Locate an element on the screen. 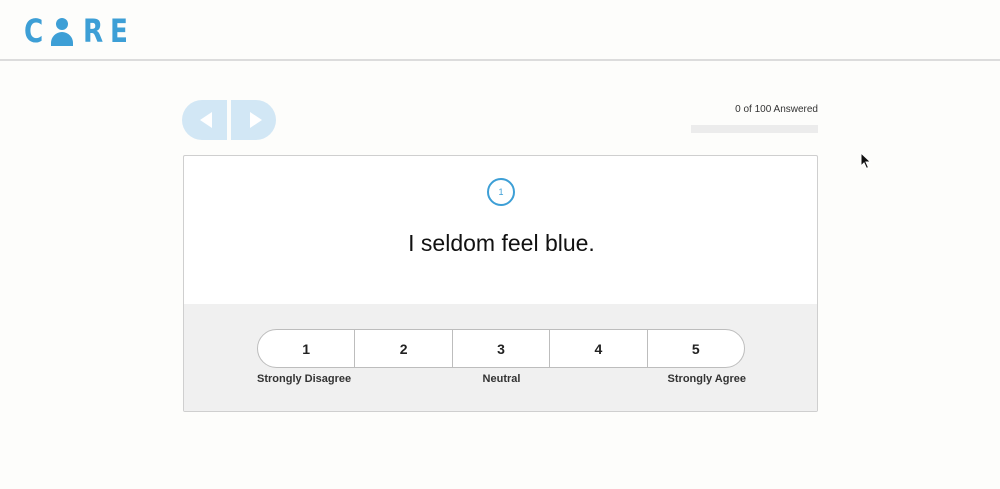 This screenshot has width=1000, height=489. triangle-left-icon is located at coordinates (205, 120).